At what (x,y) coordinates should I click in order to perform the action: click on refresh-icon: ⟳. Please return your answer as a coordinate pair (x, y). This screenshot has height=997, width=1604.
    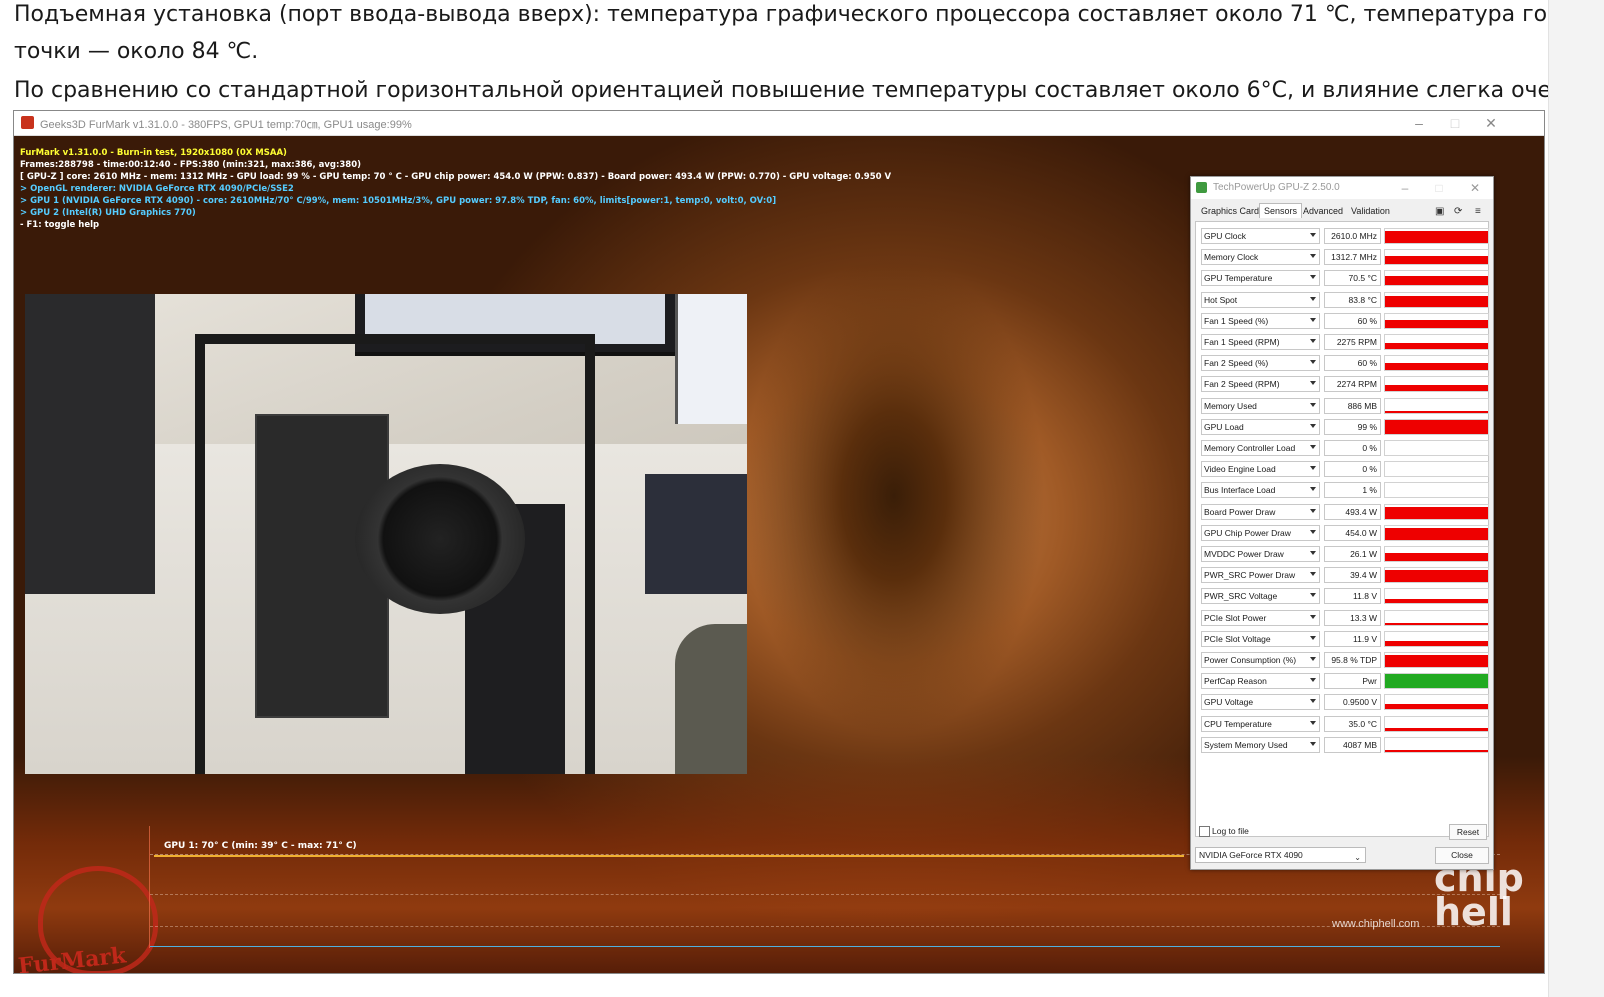
    Looking at the image, I should click on (1458, 211).